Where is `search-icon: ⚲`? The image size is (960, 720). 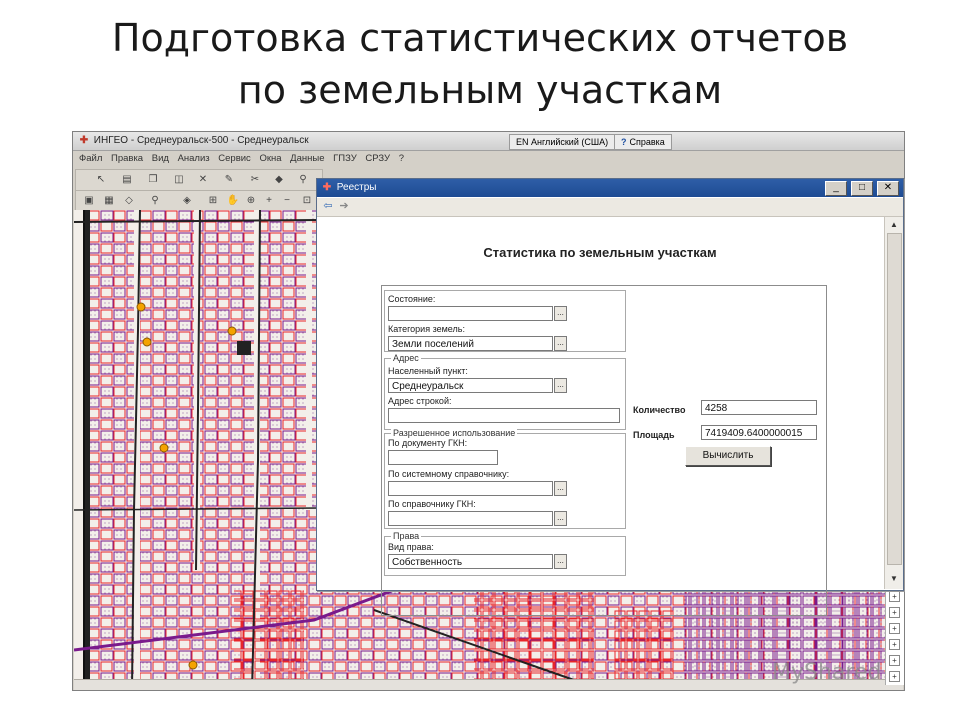
search-icon: ⚲ is located at coordinates (155, 200).